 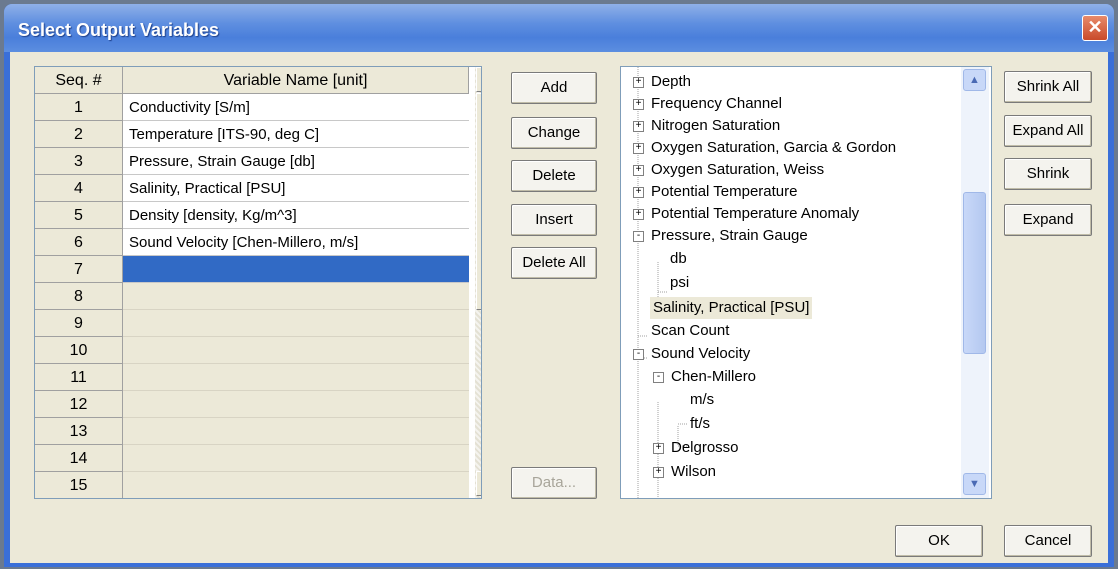 What do you see at coordinates (679, 283) in the screenshot?
I see `tree-node-psi: psi` at bounding box center [679, 283].